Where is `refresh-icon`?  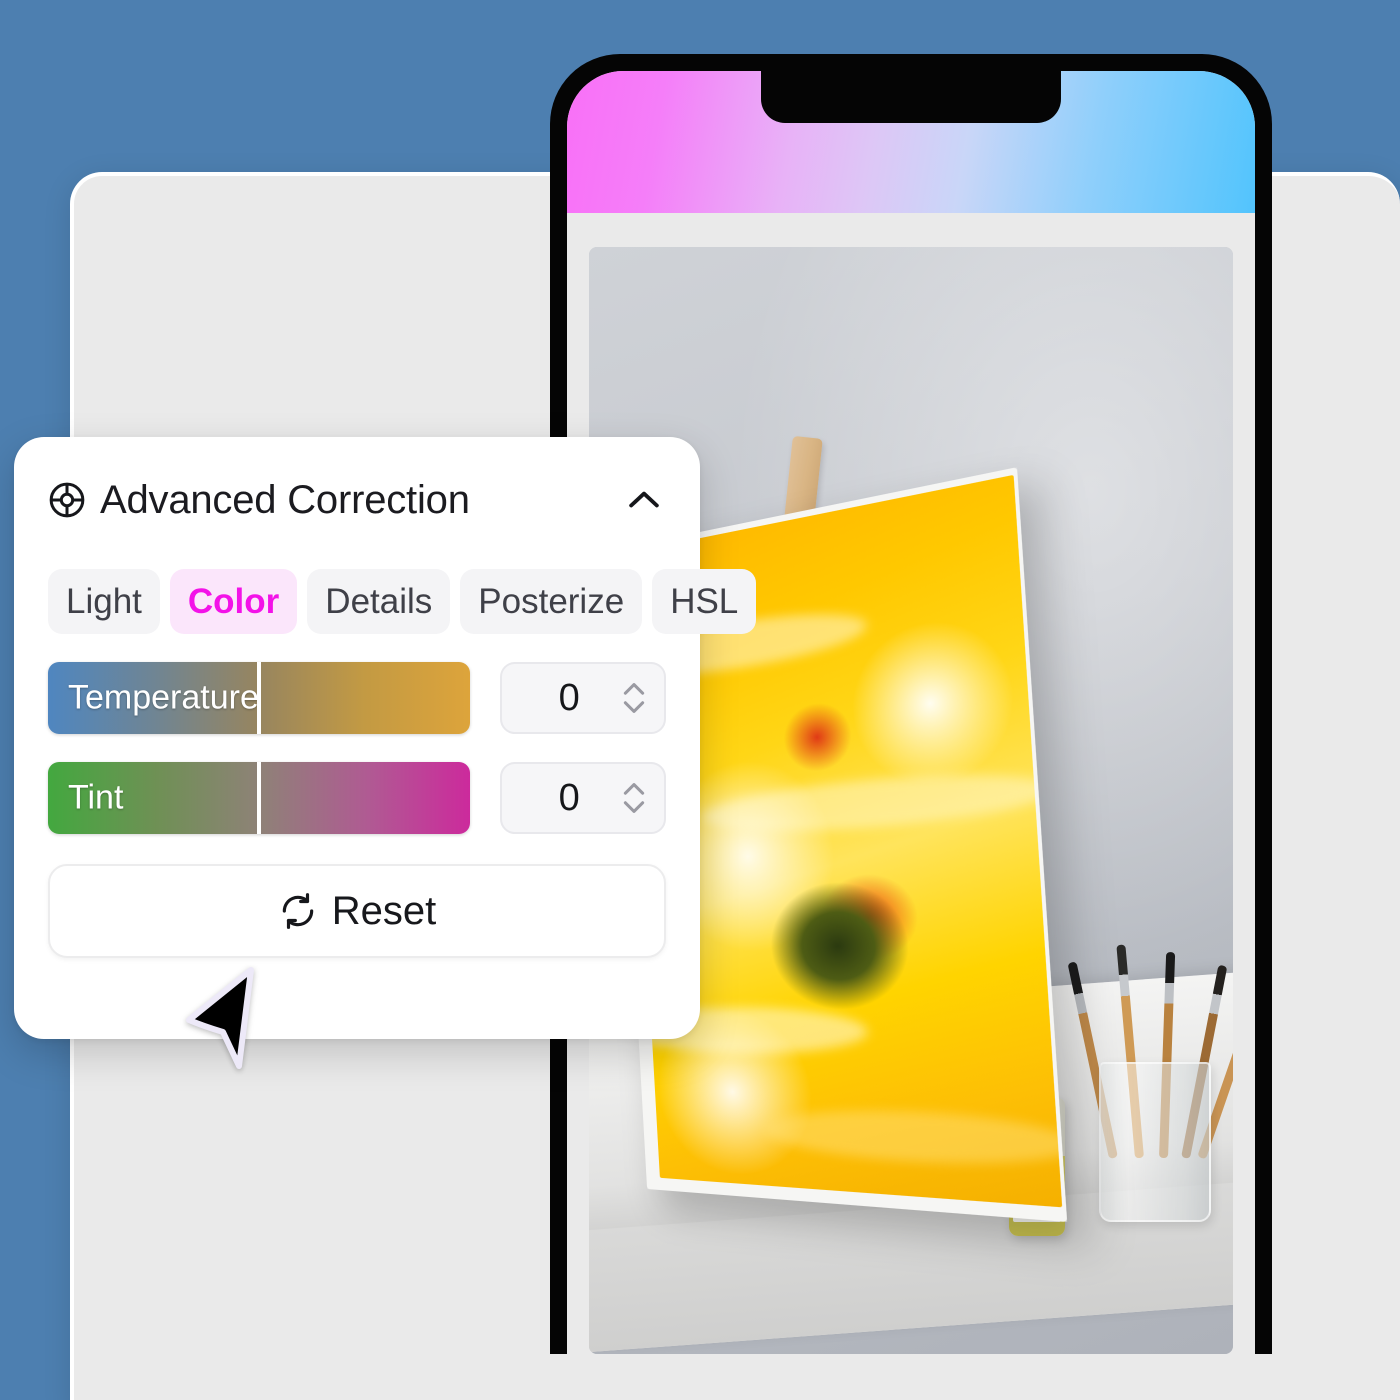
refresh-icon is located at coordinates (298, 911).